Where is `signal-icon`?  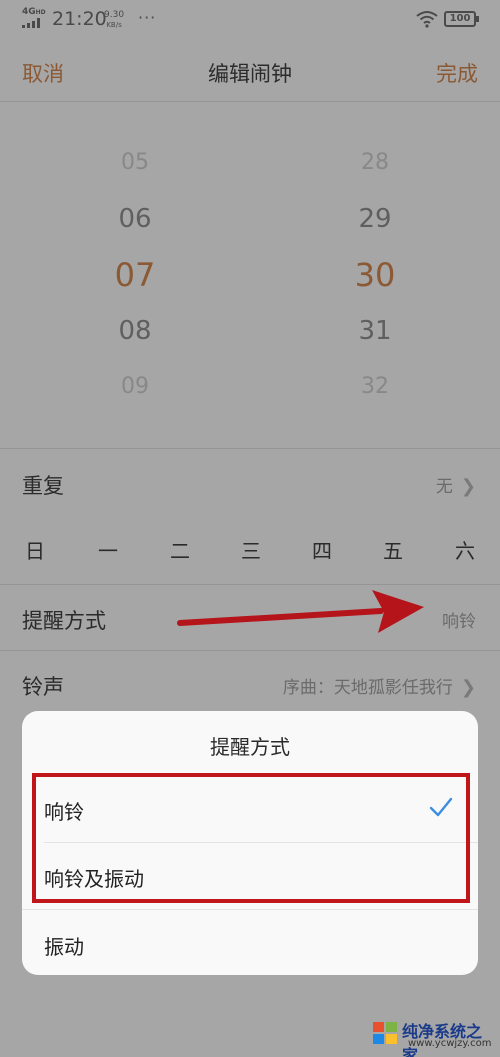
signal-icon is located at coordinates (32, 23).